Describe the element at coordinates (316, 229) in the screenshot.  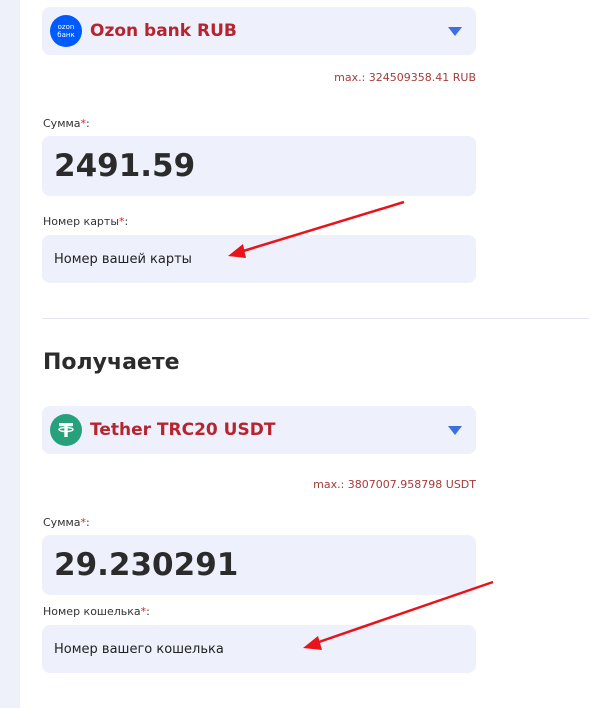
I see `arrow-to-card-field` at that location.